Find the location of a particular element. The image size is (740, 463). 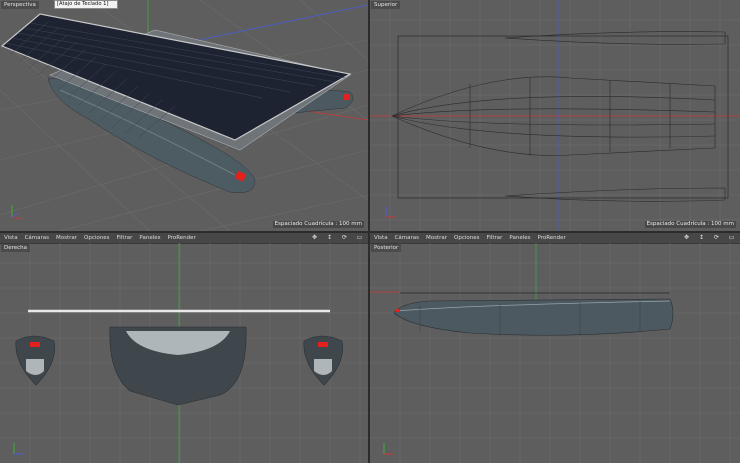

viewport-title: Perspectiva is located at coordinates (20, 5).